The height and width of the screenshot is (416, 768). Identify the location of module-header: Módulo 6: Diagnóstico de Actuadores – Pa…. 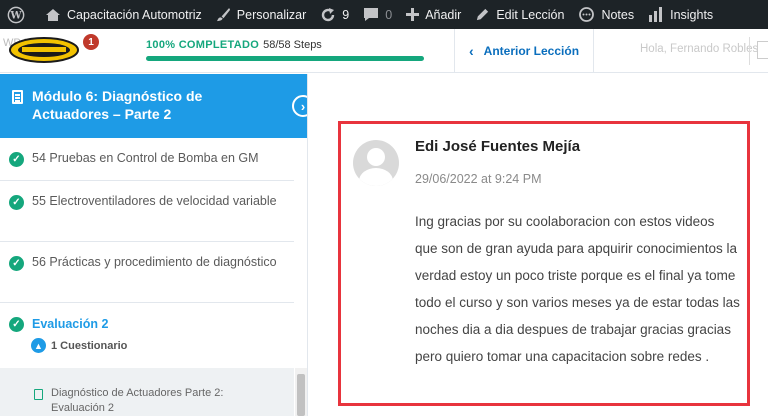
(153, 106).